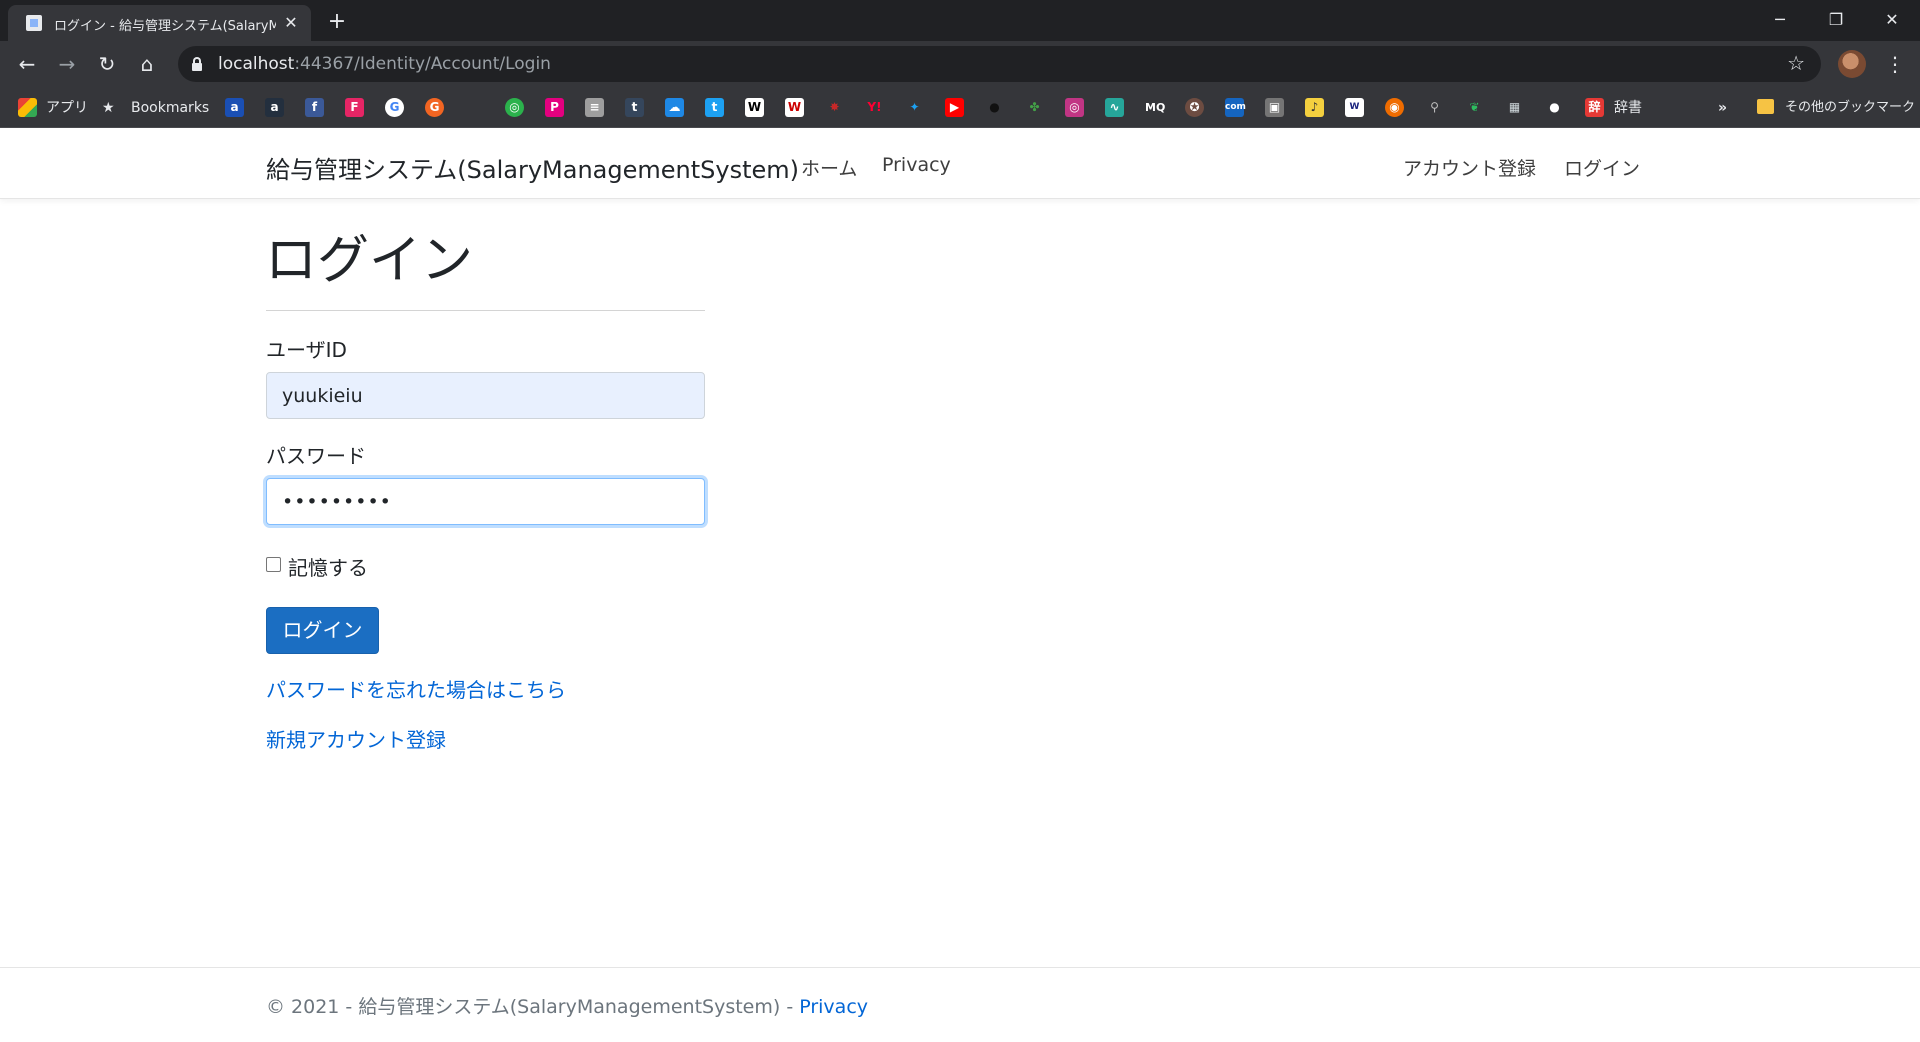 This screenshot has height=1042, width=1920. What do you see at coordinates (165, 26) in the screenshot?
I see `tab-title: ログイン - 給与管理システム(SalaryM` at bounding box center [165, 26].